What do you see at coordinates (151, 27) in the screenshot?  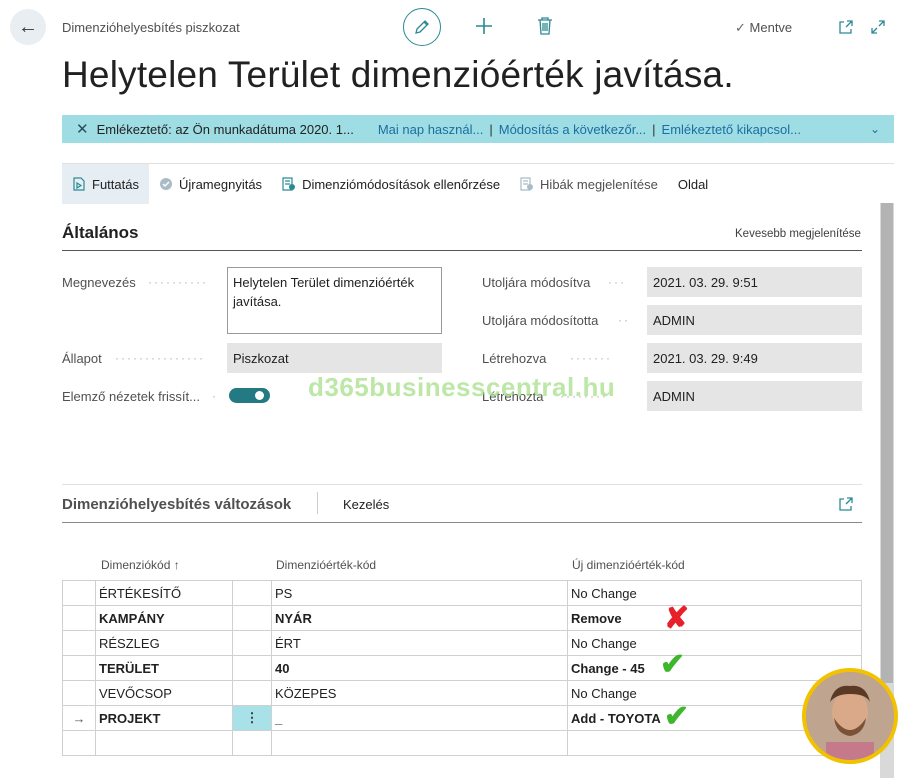 I see `breadcrumb: Dimenzióhelyesbítés piszkozat` at bounding box center [151, 27].